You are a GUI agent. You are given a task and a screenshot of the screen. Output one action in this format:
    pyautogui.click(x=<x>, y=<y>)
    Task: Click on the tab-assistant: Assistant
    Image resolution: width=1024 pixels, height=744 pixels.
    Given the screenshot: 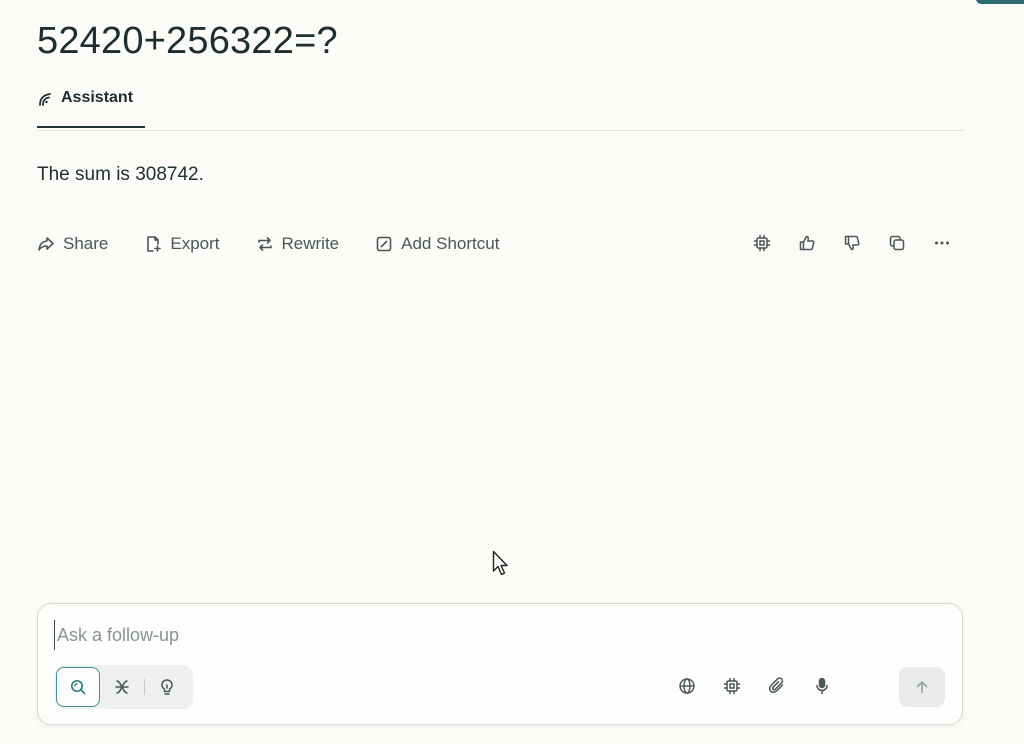 What is the action you would take?
    pyautogui.click(x=91, y=106)
    